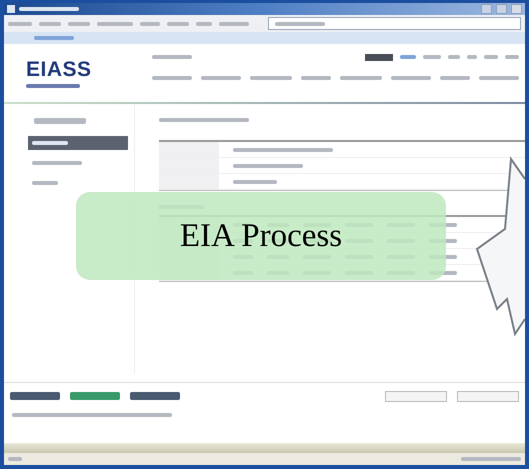  Describe the element at coordinates (11, 9) in the screenshot. I see `app-icon` at that location.